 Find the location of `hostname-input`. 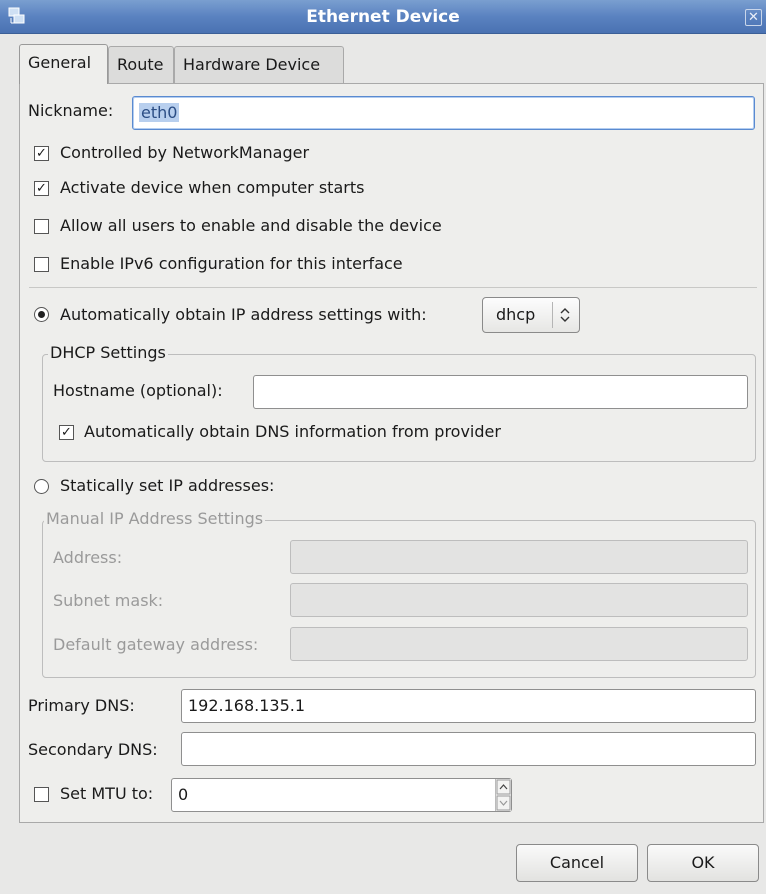

hostname-input is located at coordinates (500, 392).